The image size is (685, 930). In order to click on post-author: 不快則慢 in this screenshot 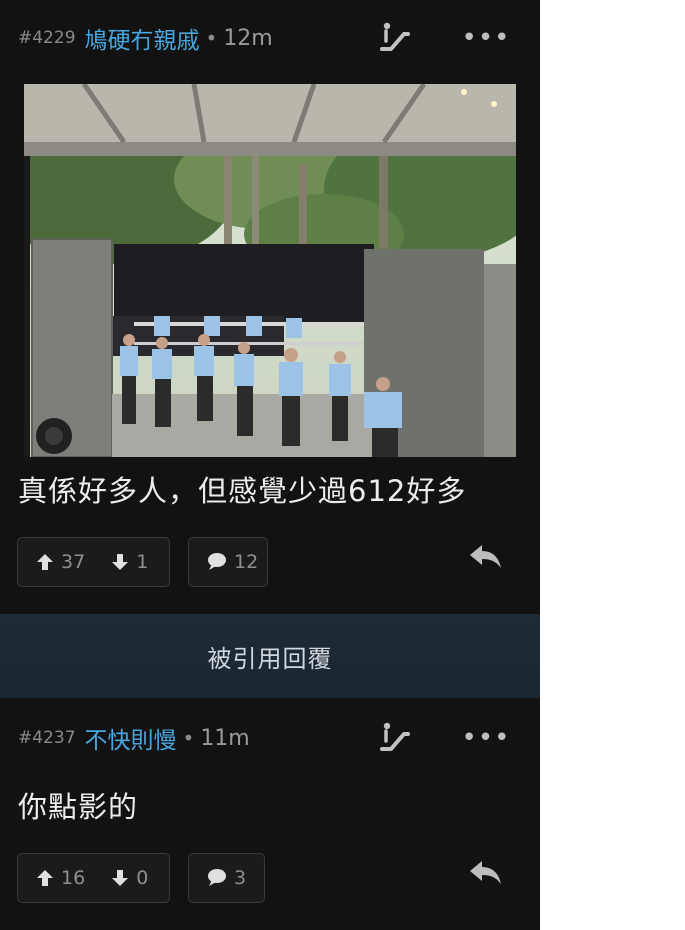, I will do `click(131, 738)`.